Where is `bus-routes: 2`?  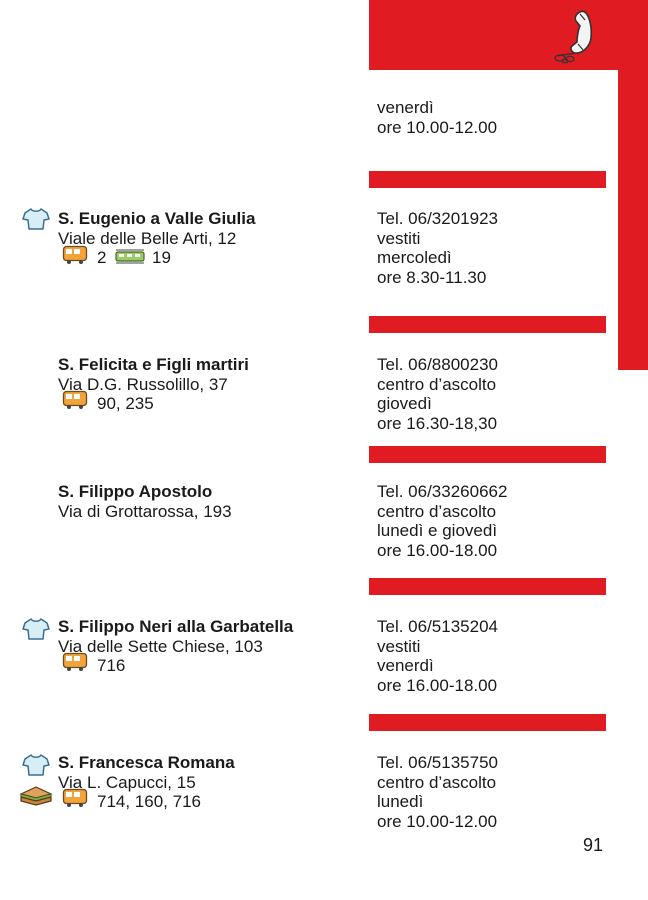 bus-routes: 2 is located at coordinates (102, 258).